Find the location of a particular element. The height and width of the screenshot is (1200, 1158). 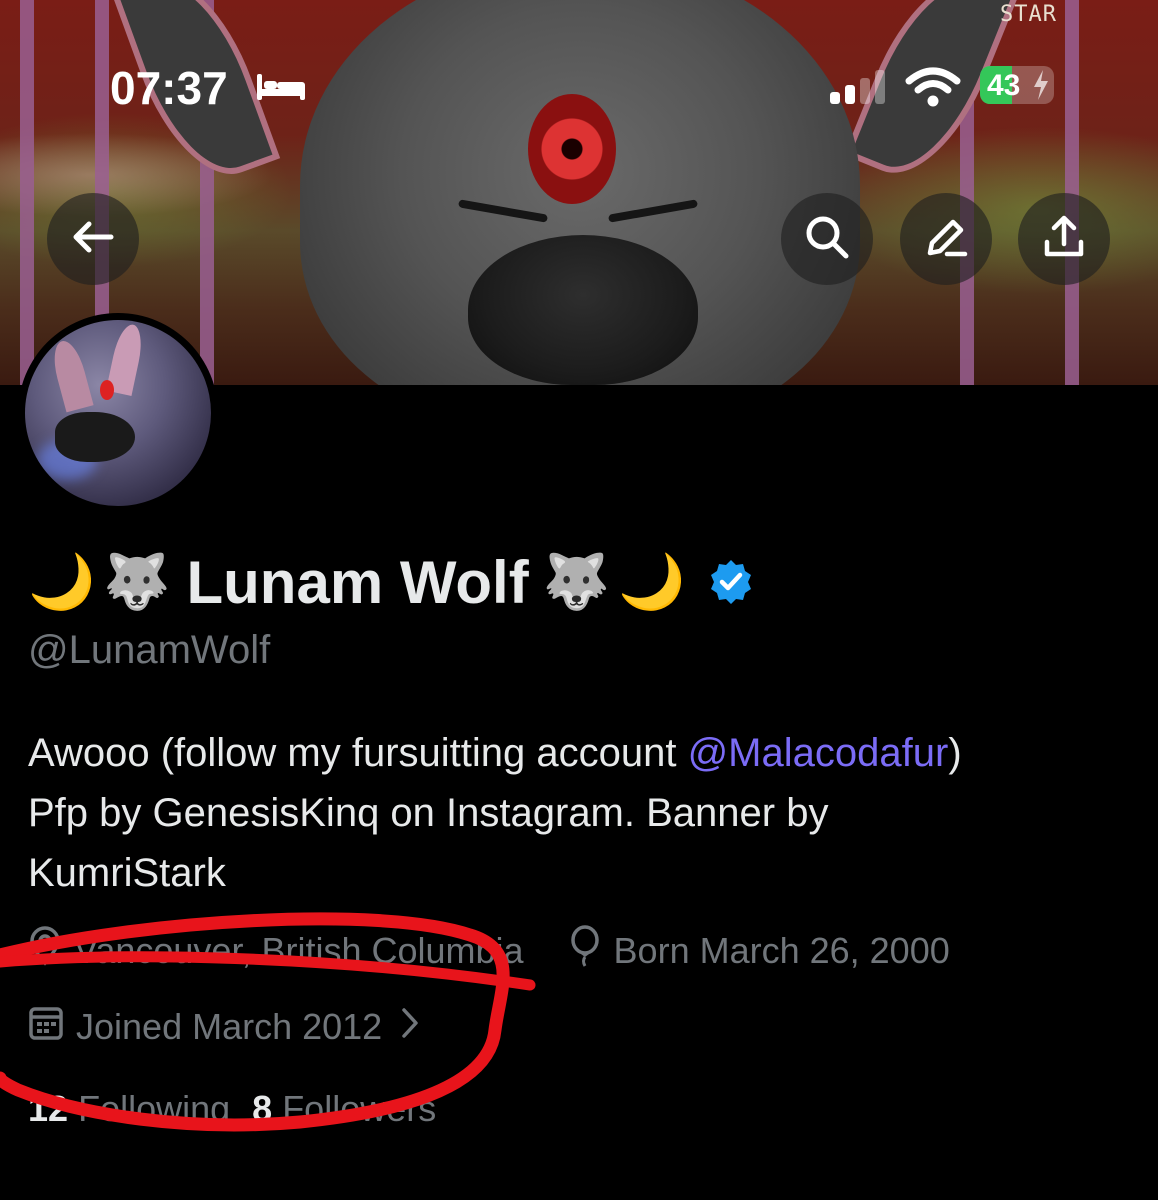

status-time: 07:37 is located at coordinates (169, 88).